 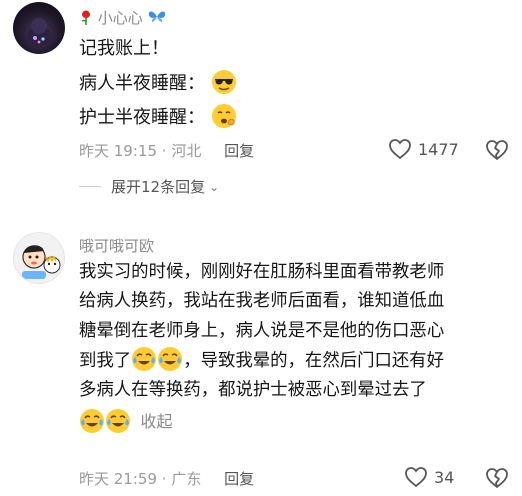 I want to click on comment-line-2: 病人半夜睡醒：, so click(x=158, y=83).